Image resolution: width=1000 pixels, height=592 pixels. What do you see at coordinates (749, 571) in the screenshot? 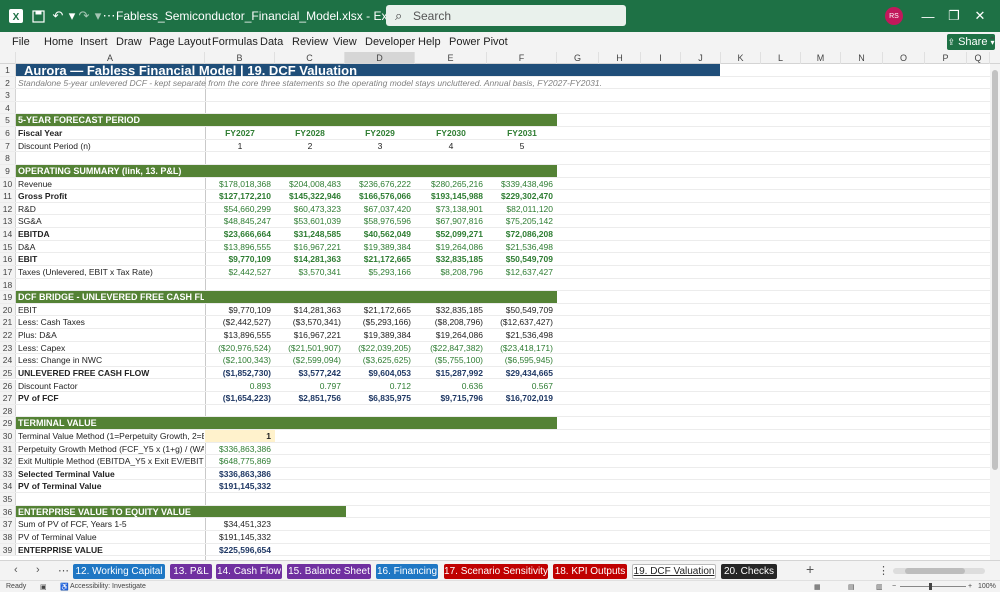
I see `sheet-tab: 20. Checks` at bounding box center [749, 571].